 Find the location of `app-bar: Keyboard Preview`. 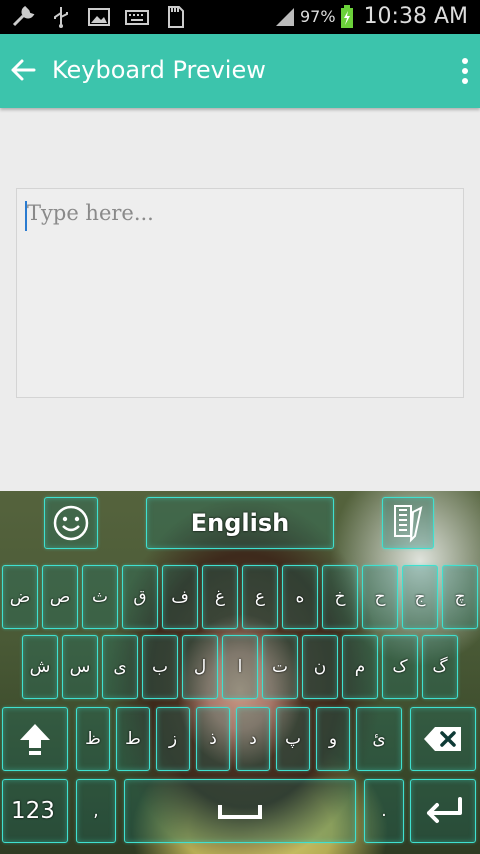

app-bar: Keyboard Preview is located at coordinates (240, 71).